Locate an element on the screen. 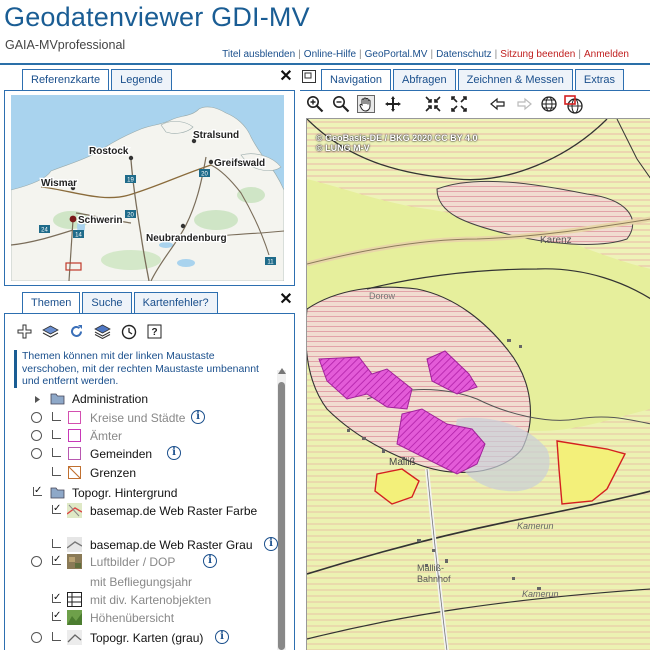 This screenshot has height=650, width=650. layer-luftbilder: ✓ Luftbilder / DOP i is located at coordinates (151, 562).